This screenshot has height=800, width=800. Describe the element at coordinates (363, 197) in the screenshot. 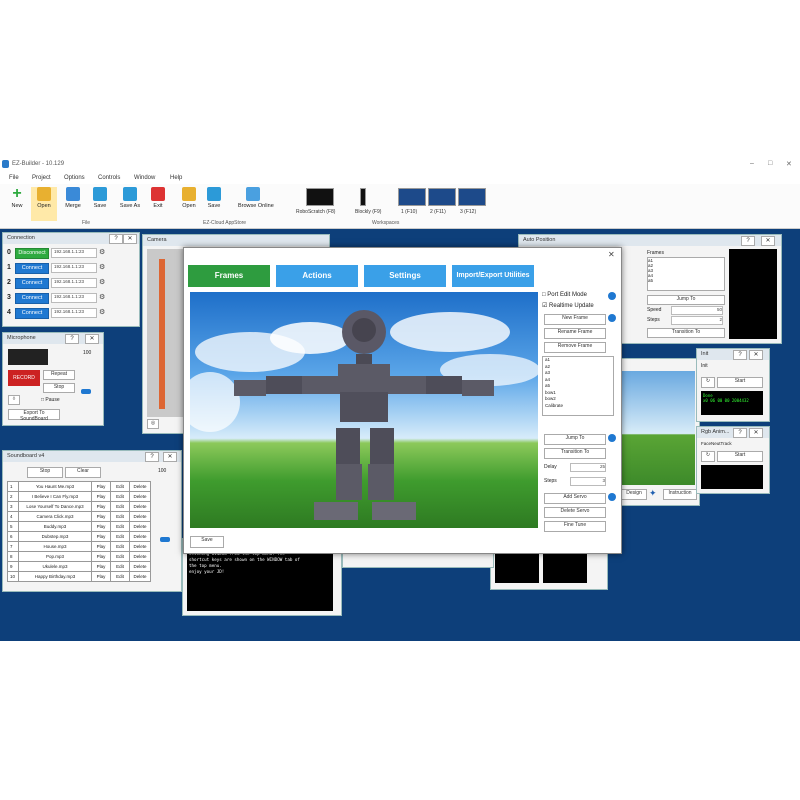

I see `blockly-thumbnail` at that location.